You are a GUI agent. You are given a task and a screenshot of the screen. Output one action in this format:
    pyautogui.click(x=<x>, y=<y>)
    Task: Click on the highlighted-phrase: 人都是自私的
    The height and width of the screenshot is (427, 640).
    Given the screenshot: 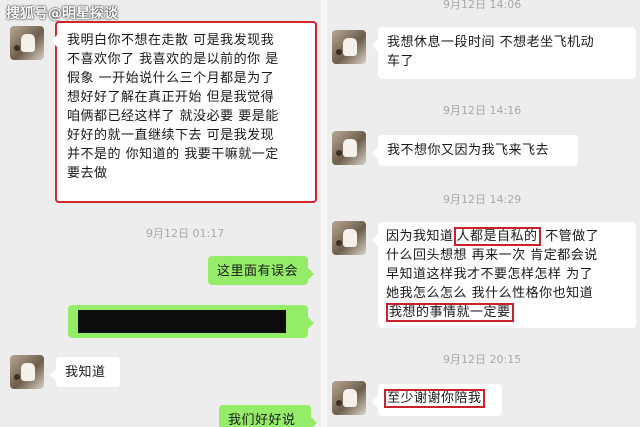 What is the action you would take?
    pyautogui.click(x=497, y=236)
    